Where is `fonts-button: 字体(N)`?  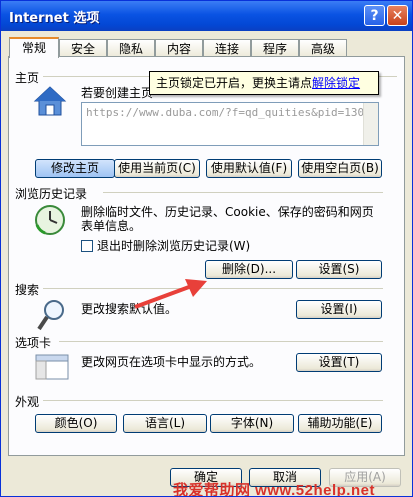
fonts-button: 字体(N) is located at coordinates (252, 423).